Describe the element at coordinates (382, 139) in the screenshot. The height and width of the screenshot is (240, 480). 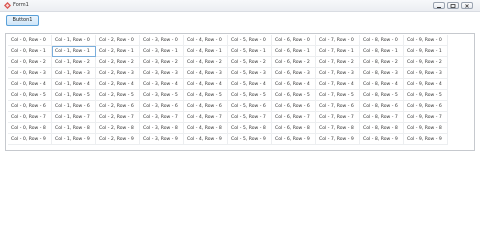
I see `grid-cell: Col - 8, Row - 9` at that location.